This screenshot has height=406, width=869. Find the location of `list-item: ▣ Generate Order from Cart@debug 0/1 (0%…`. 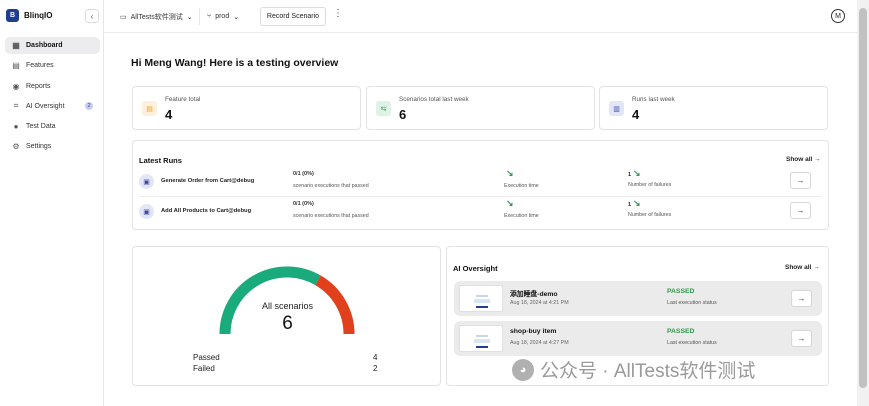

list-item: ▣ Generate Order from Cart@debug 0/1 (0%… is located at coordinates (480, 181).